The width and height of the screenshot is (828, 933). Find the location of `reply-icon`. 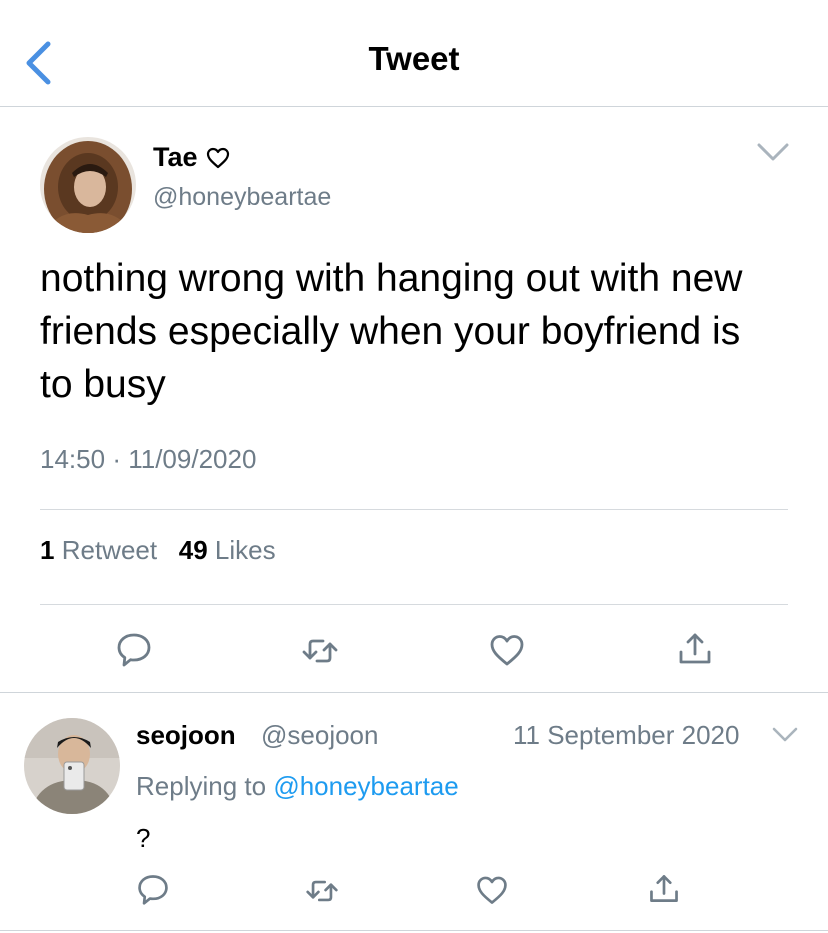

reply-icon is located at coordinates (134, 649).